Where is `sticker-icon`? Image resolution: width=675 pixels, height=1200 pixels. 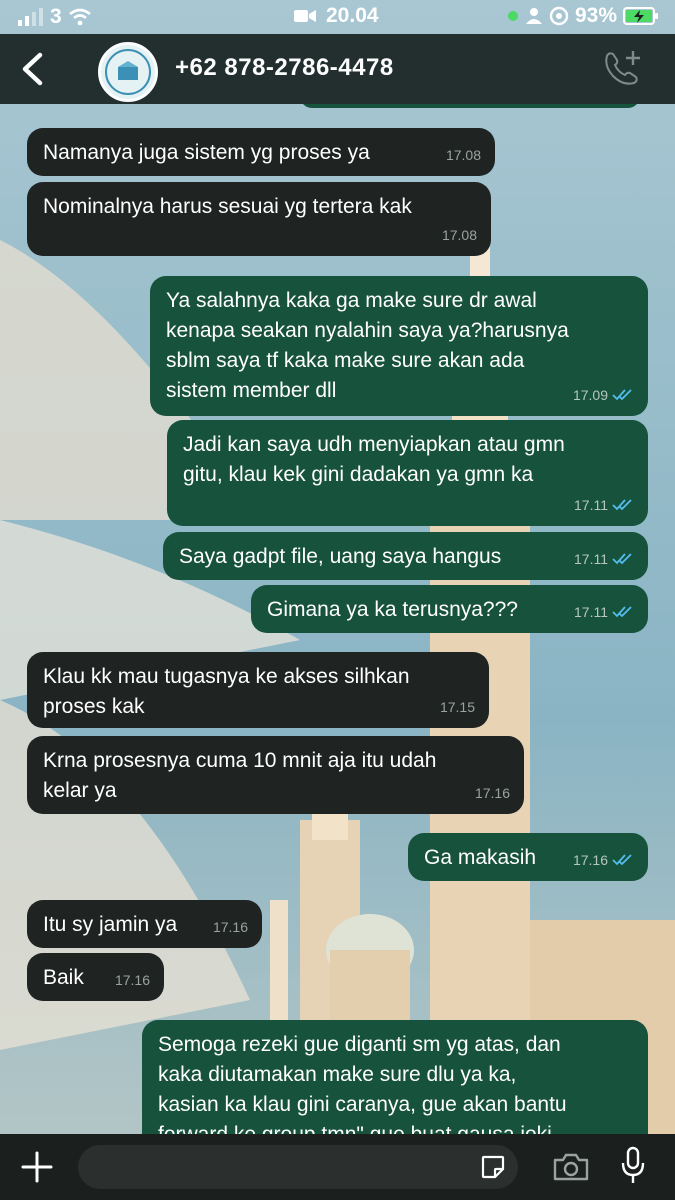 sticker-icon is located at coordinates (493, 1167).